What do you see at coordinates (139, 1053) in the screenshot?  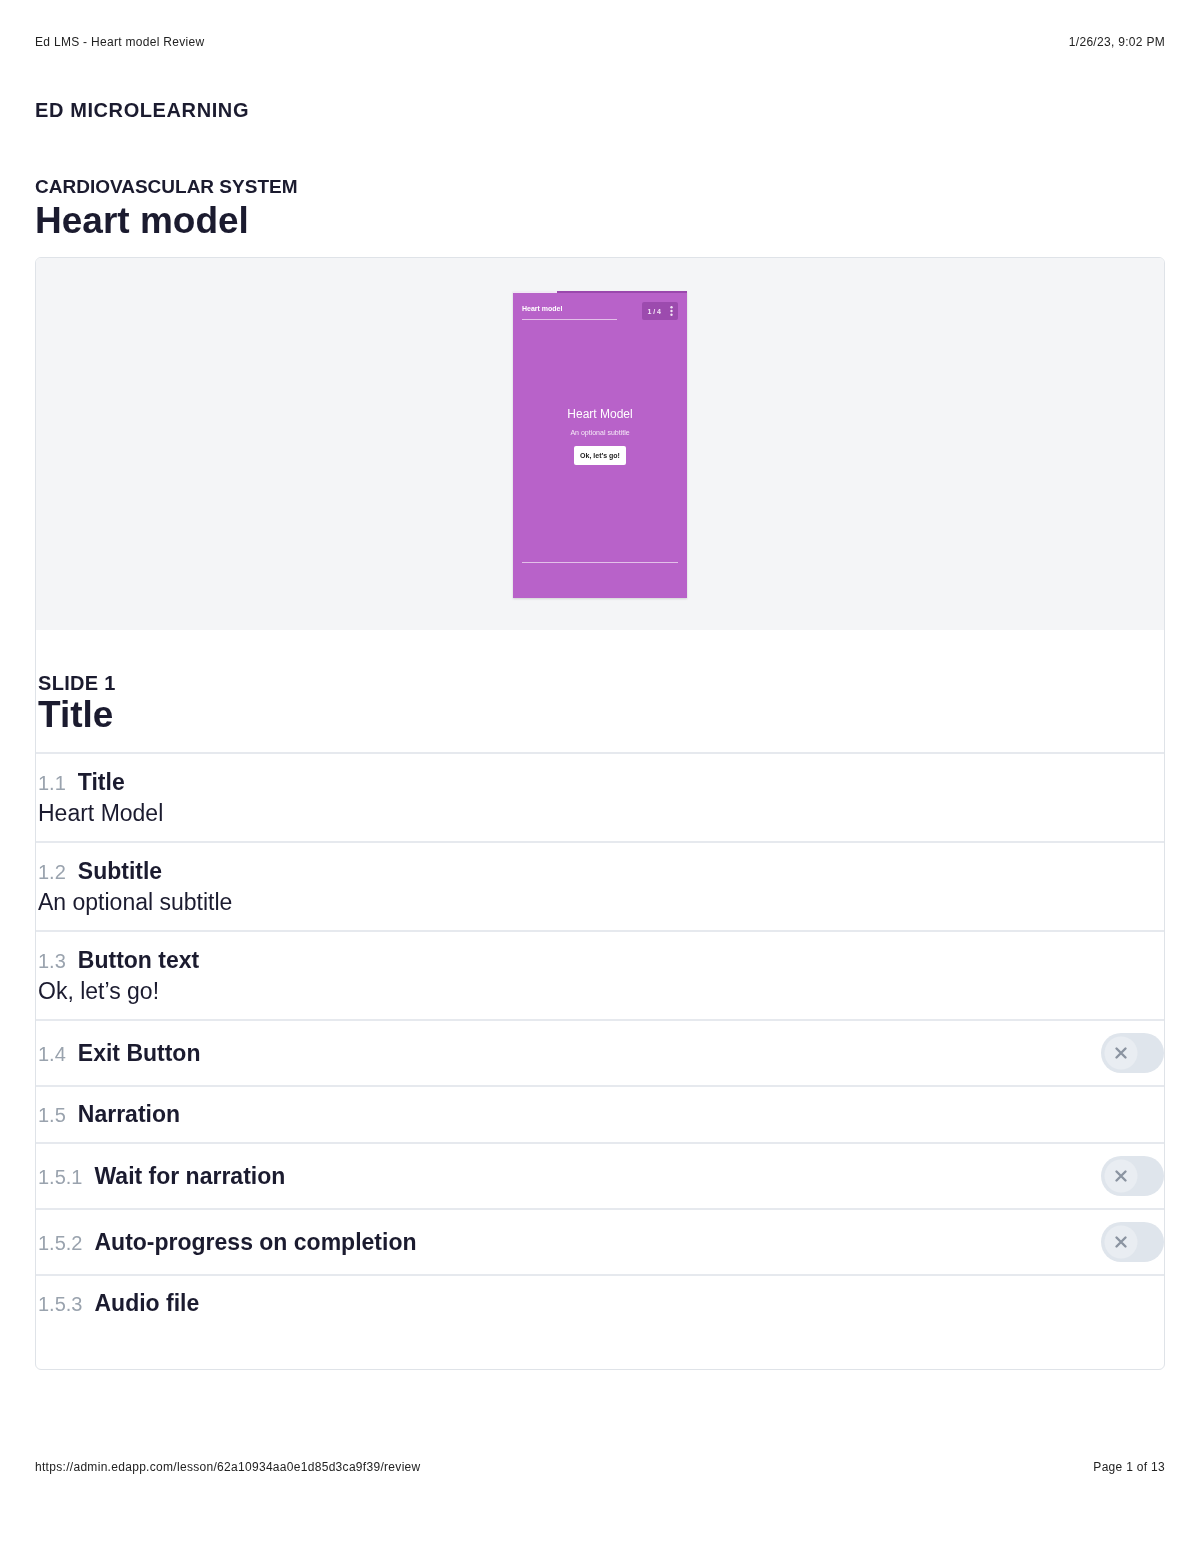 I see `field-label: Exit Button` at bounding box center [139, 1053].